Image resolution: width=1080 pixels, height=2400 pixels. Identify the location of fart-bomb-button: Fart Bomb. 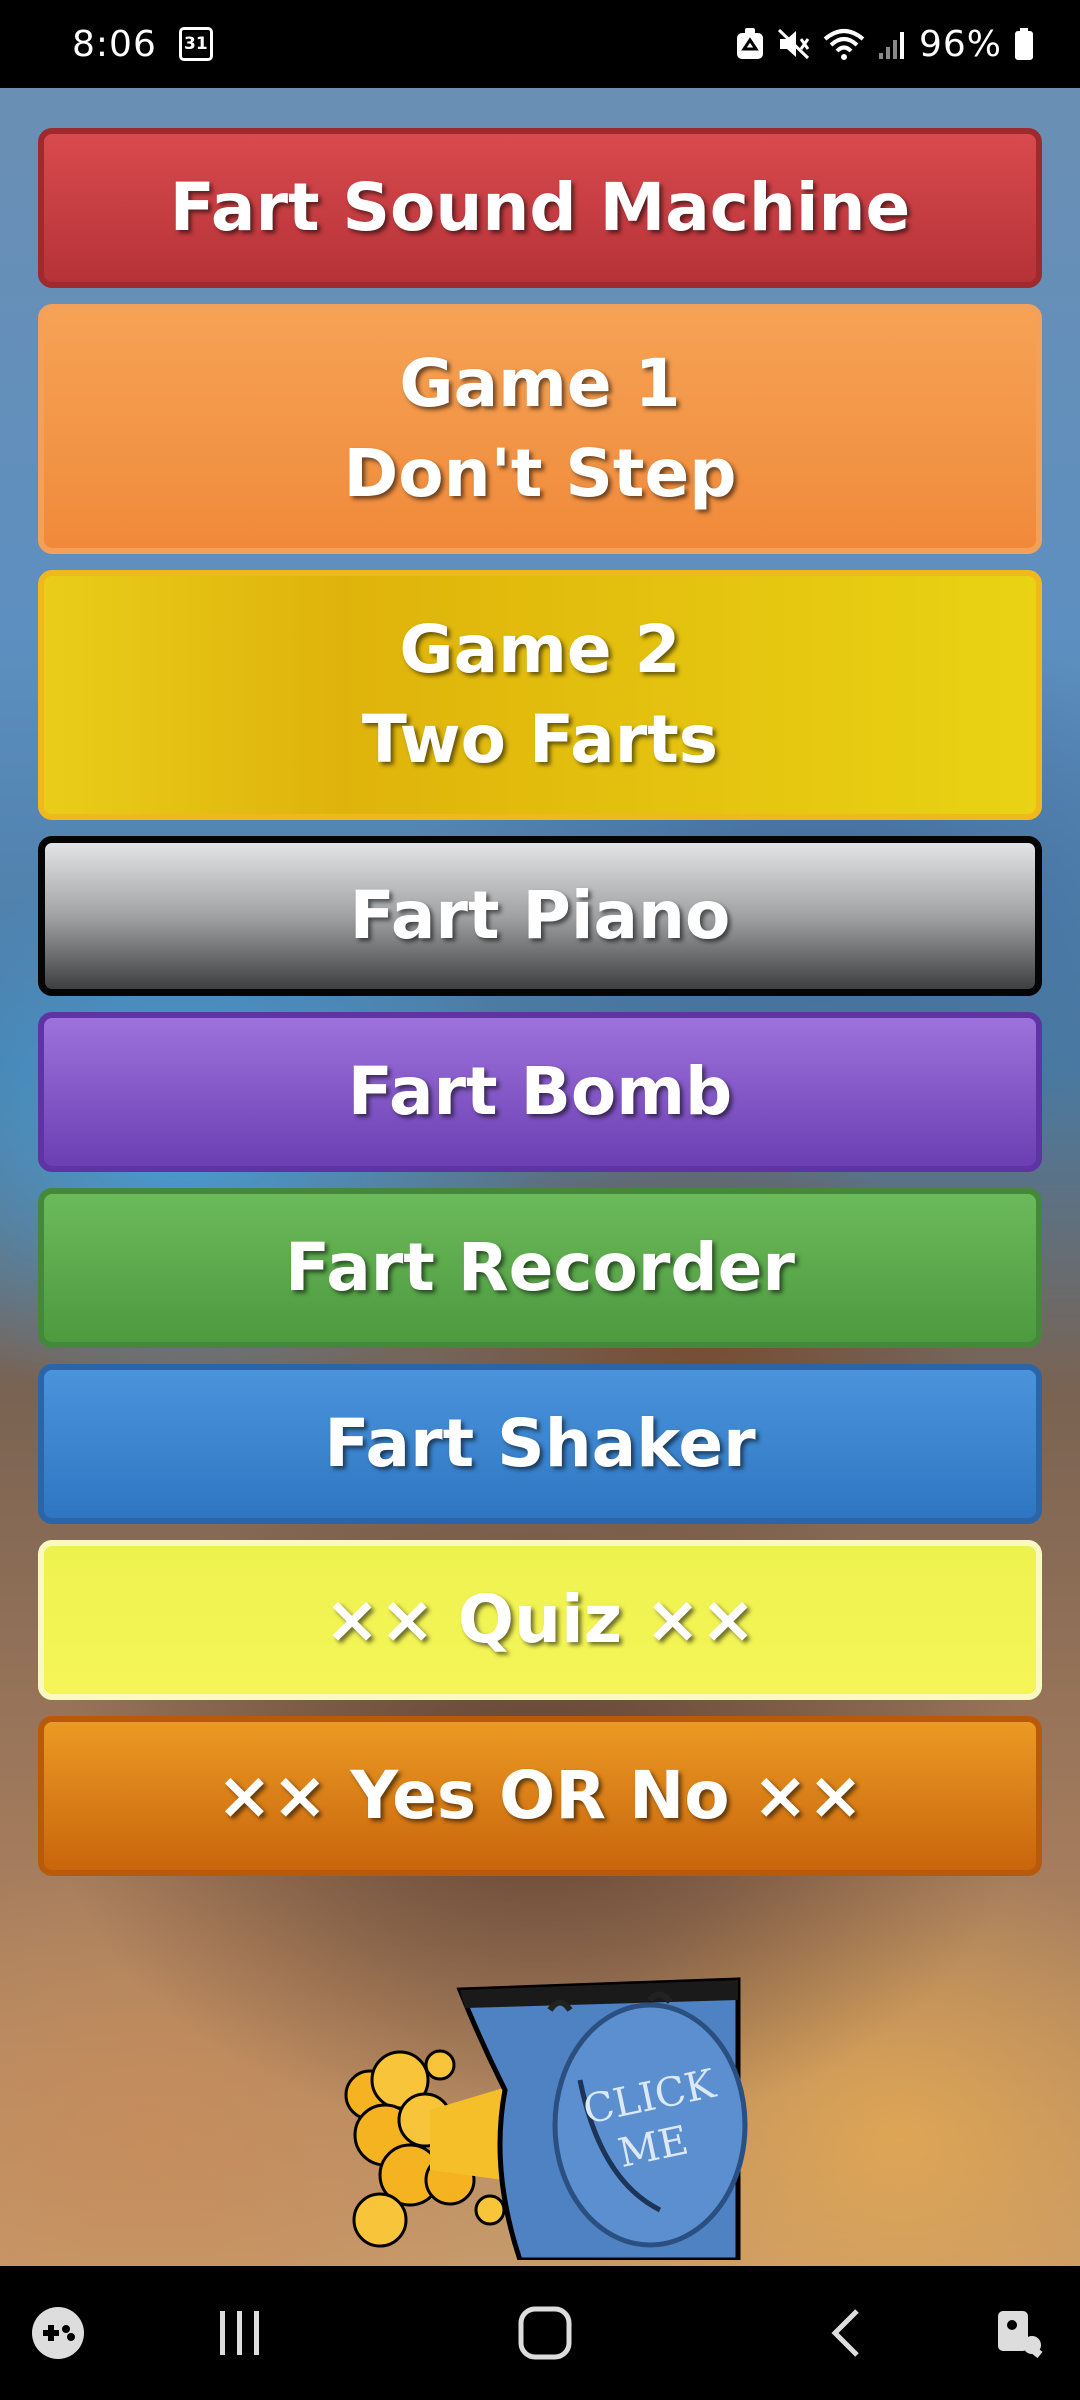
(540, 1092).